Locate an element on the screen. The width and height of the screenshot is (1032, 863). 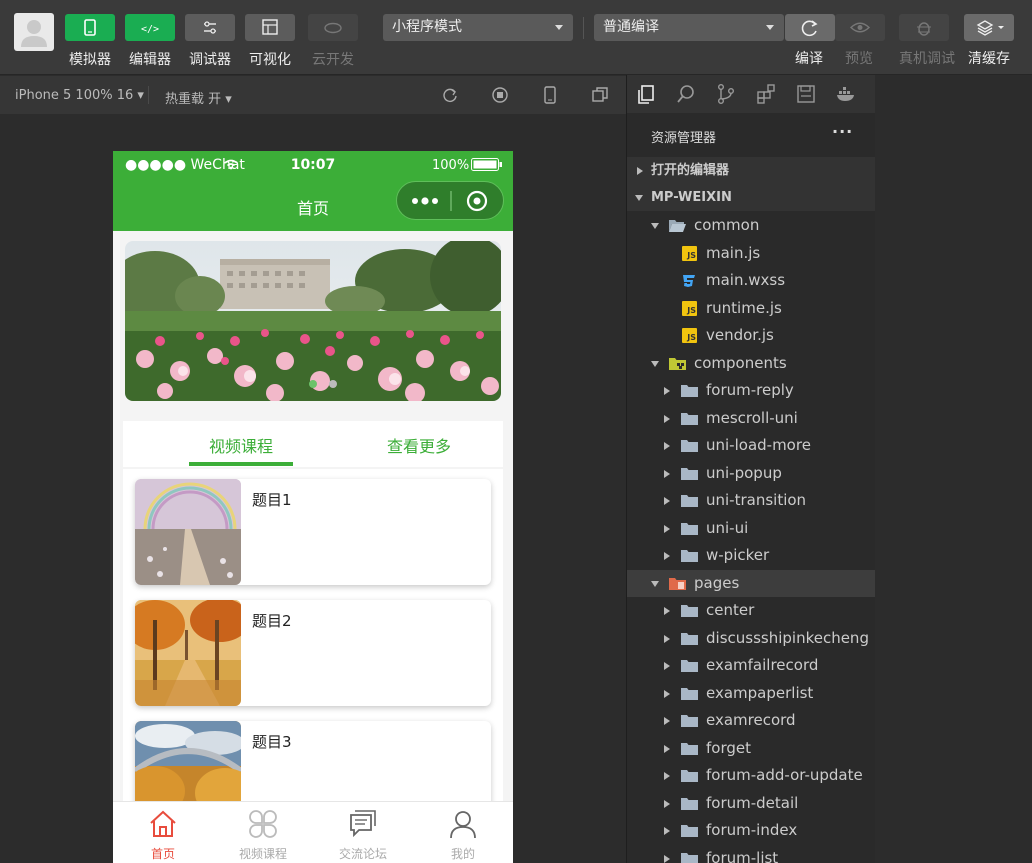
tree-folder-uni-ui: uni-ui is located at coordinates (751, 528).